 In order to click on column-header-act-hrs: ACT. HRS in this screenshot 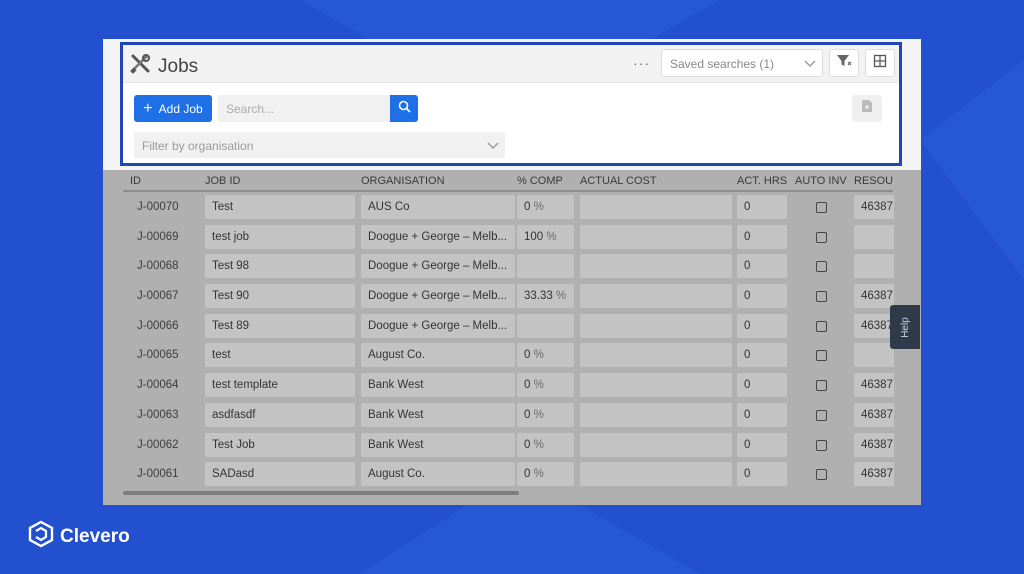, I will do `click(762, 181)`.